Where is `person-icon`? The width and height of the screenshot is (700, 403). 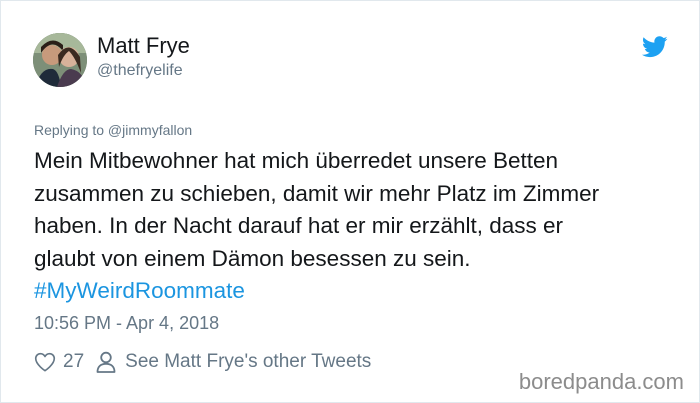 person-icon is located at coordinates (106, 362).